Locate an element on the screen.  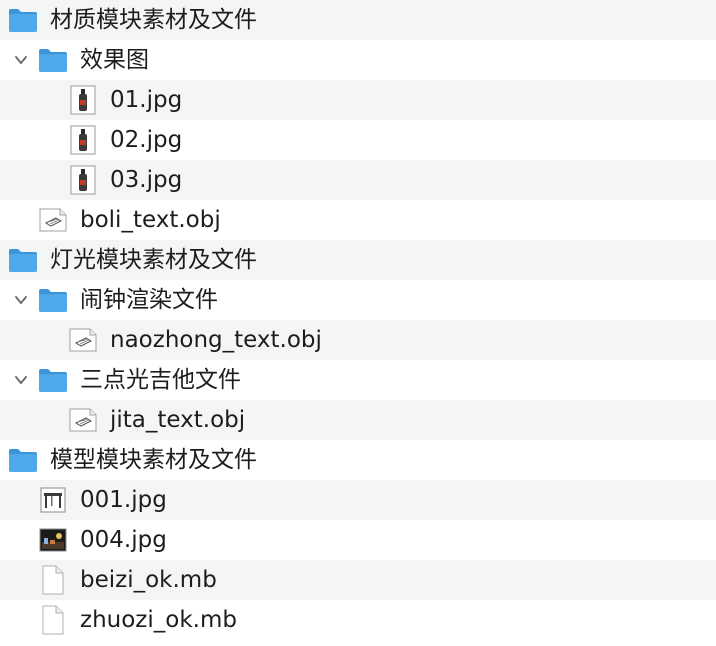
folder-row: 闹钟渲染文件 is located at coordinates (358, 300).